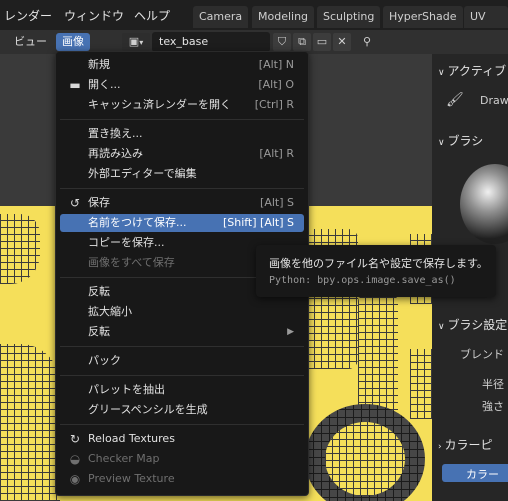 This screenshot has height=501, width=508. What do you see at coordinates (221, 17) in the screenshot?
I see `tab-camera: Camera` at bounding box center [221, 17].